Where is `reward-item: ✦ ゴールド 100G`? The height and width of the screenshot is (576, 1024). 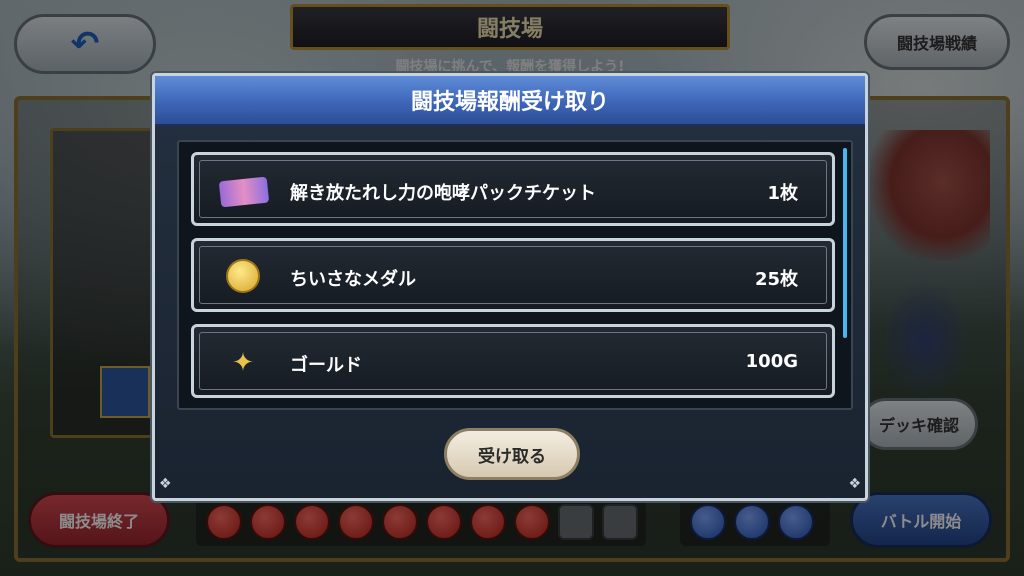
reward-item: ✦ ゴールド 100G is located at coordinates (513, 361).